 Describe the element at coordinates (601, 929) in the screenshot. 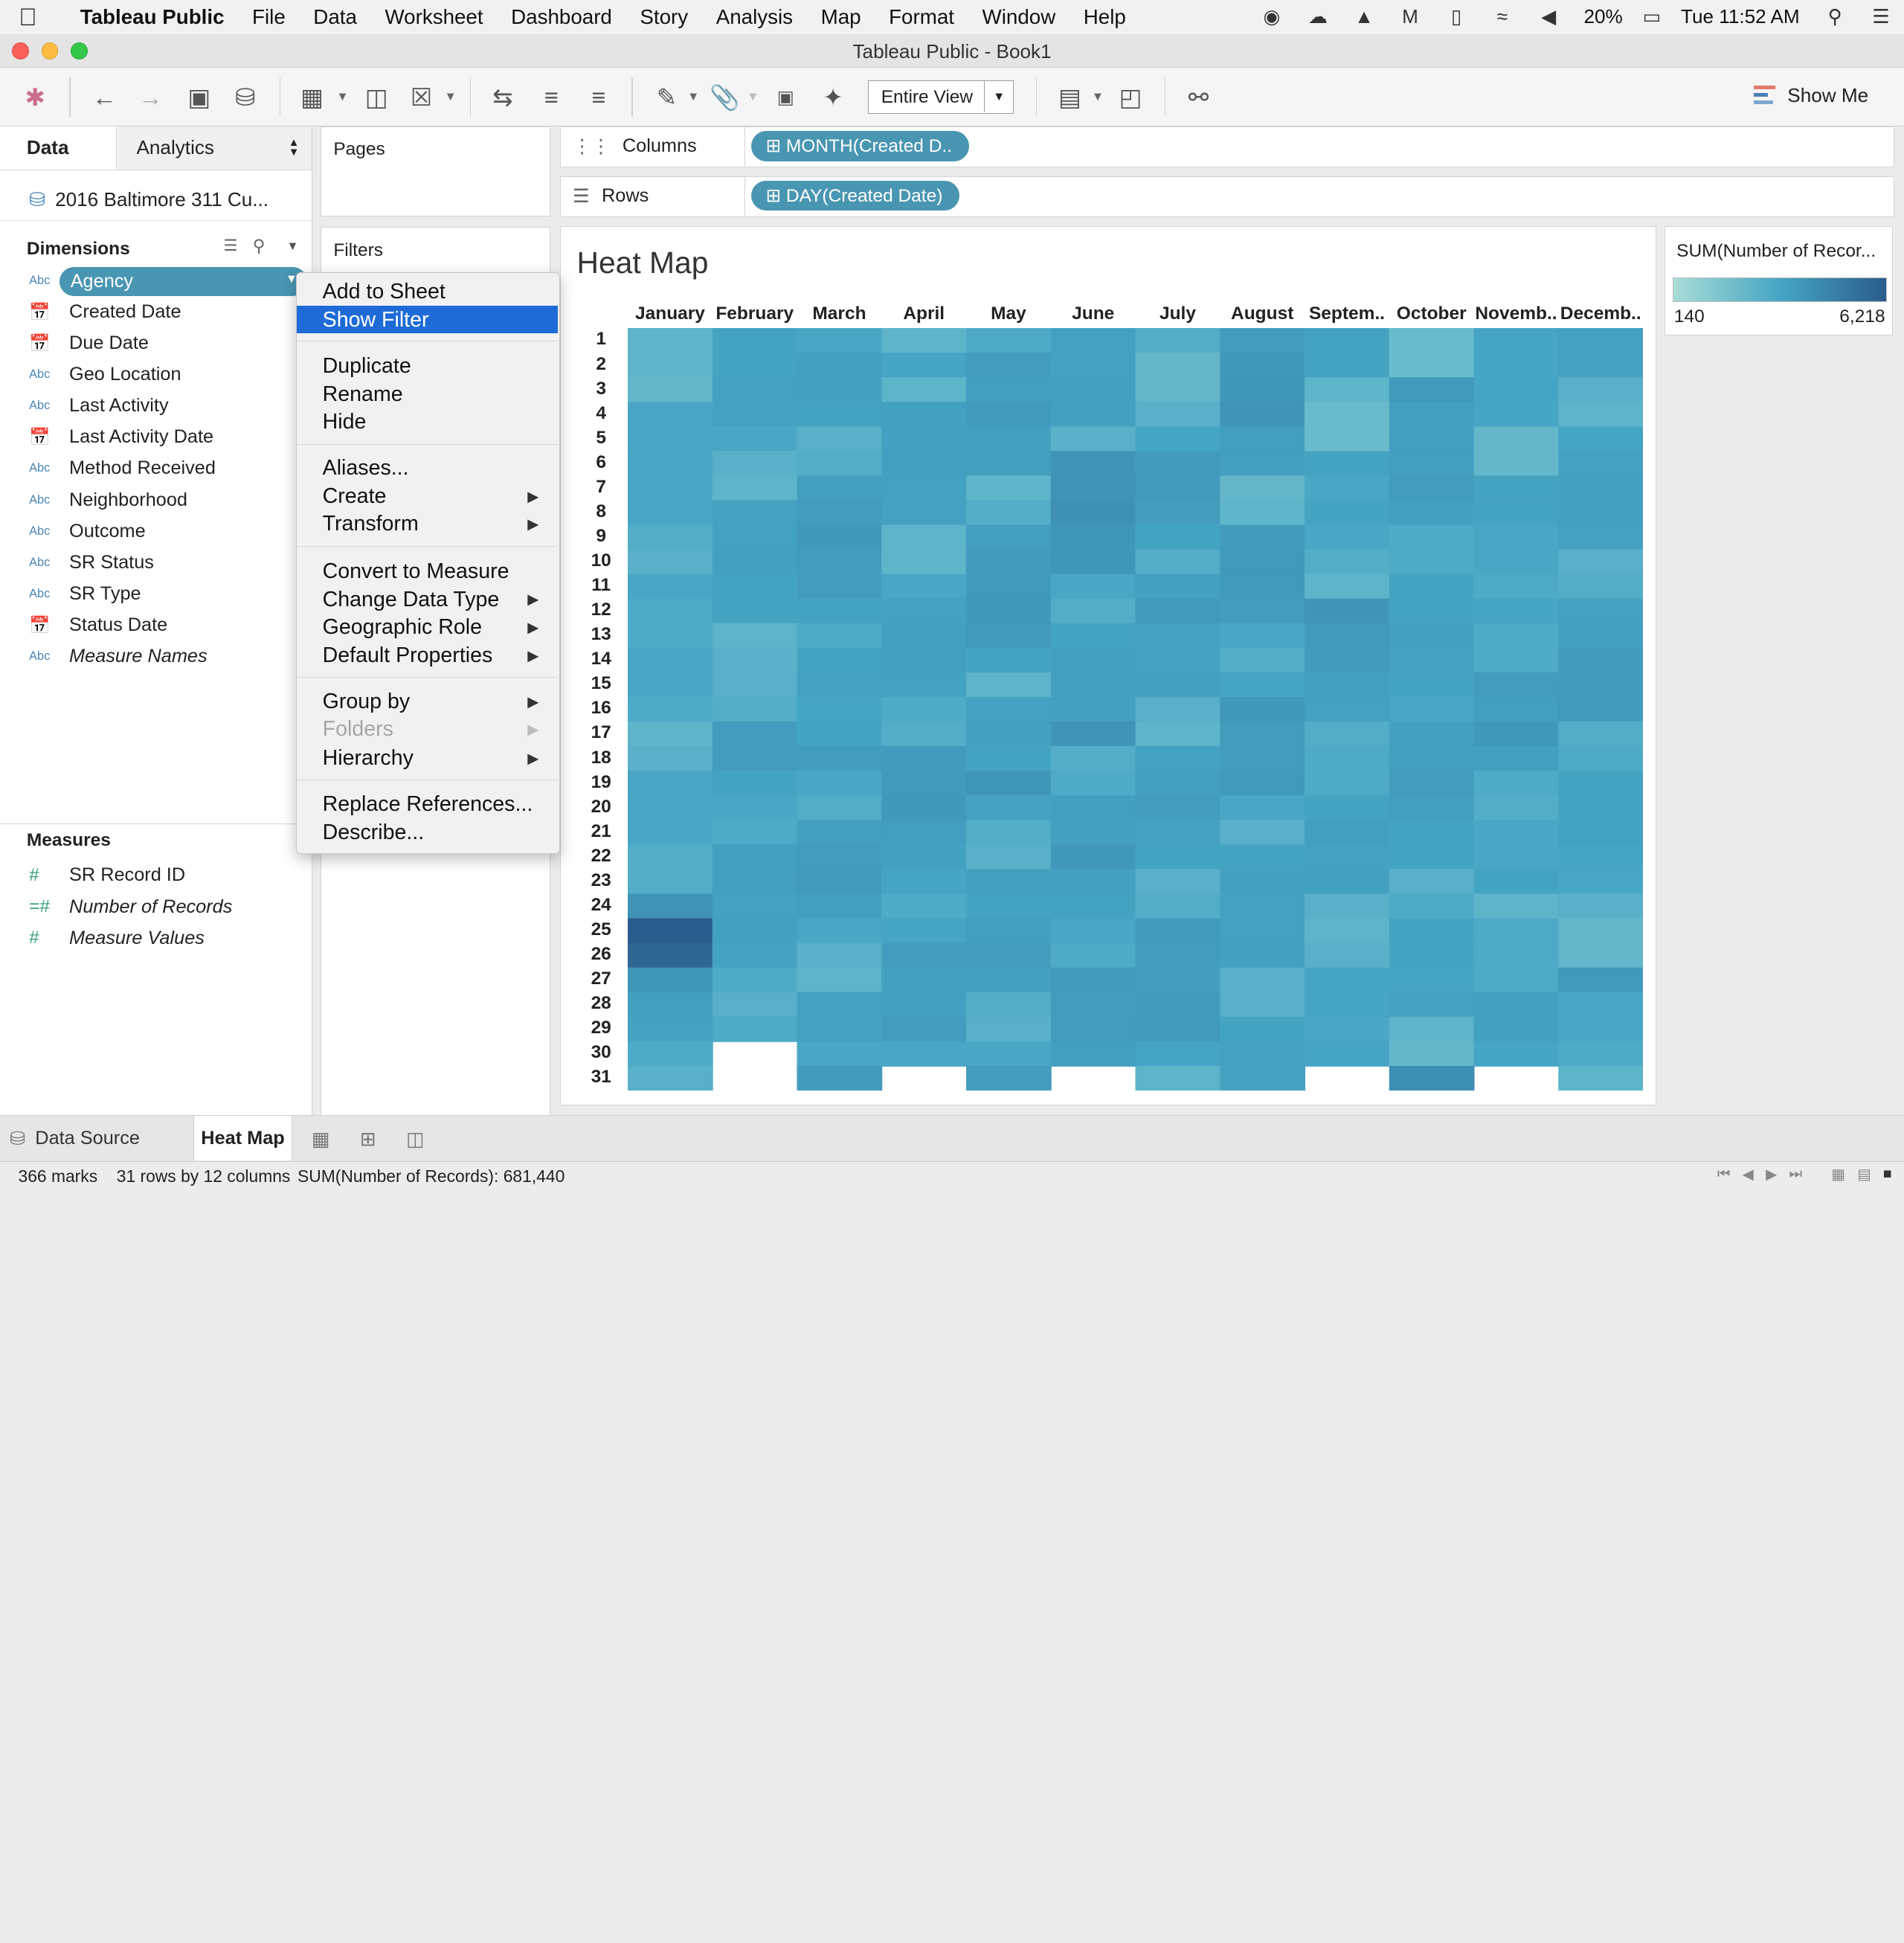

I see `day-label: 25` at that location.